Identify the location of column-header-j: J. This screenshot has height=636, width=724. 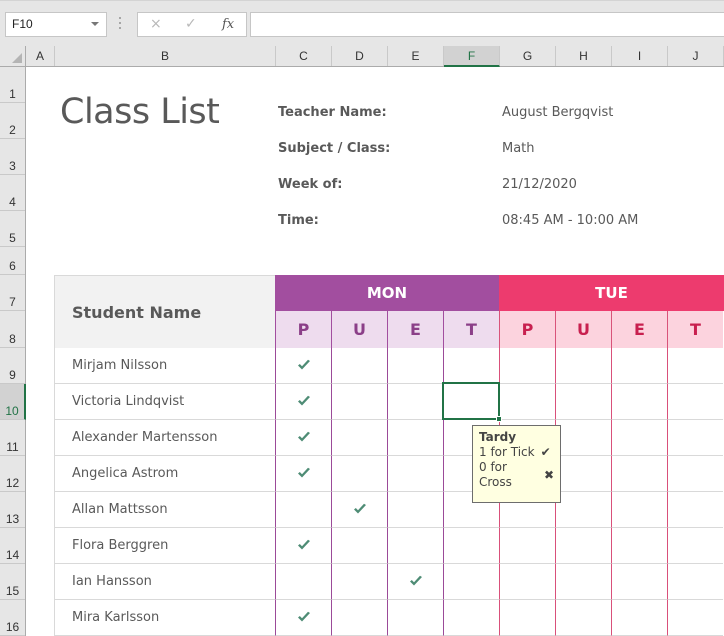
(696, 56).